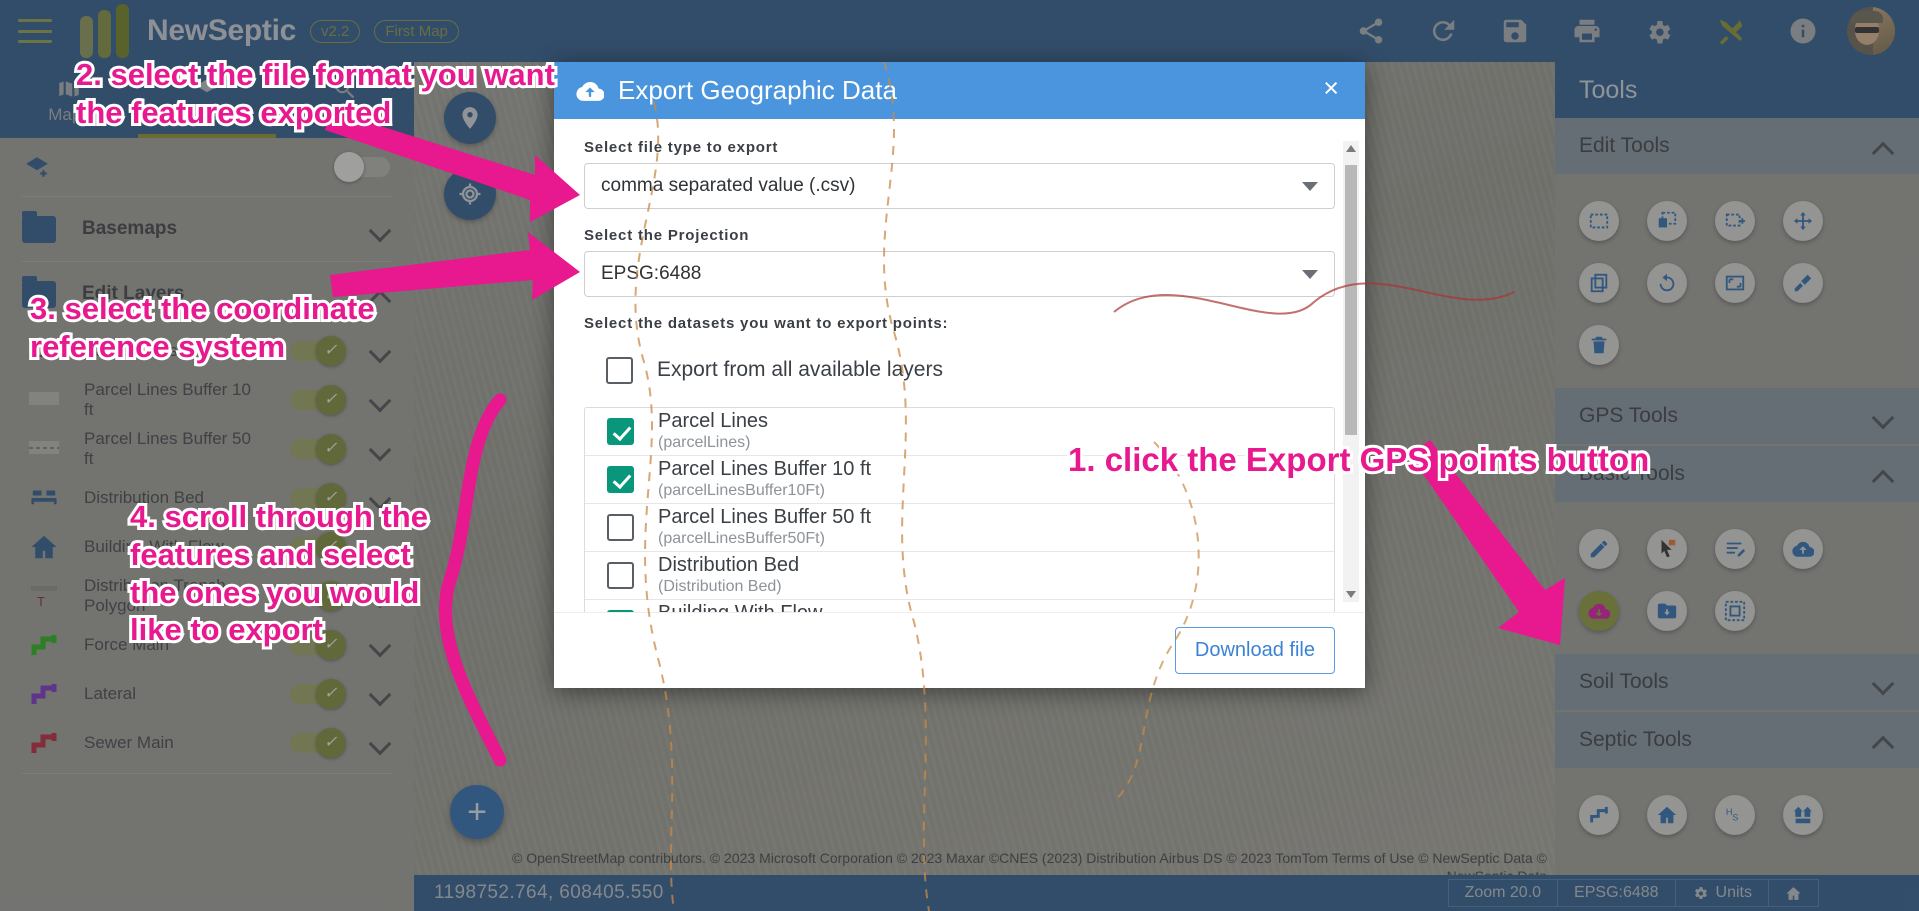 Image resolution: width=1919 pixels, height=911 pixels. Describe the element at coordinates (704, 442) in the screenshot. I see `dataset-key: (parcelLines)` at that location.